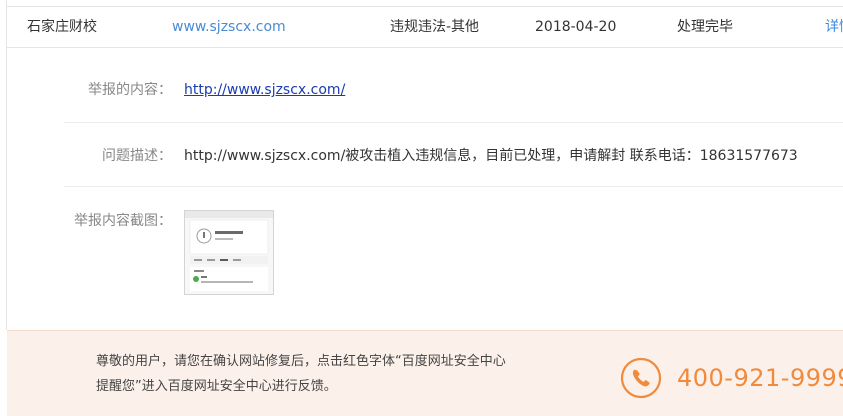 The image size is (843, 416). What do you see at coordinates (62, 27) in the screenshot?
I see `site-name: 石家庄财校` at bounding box center [62, 27].